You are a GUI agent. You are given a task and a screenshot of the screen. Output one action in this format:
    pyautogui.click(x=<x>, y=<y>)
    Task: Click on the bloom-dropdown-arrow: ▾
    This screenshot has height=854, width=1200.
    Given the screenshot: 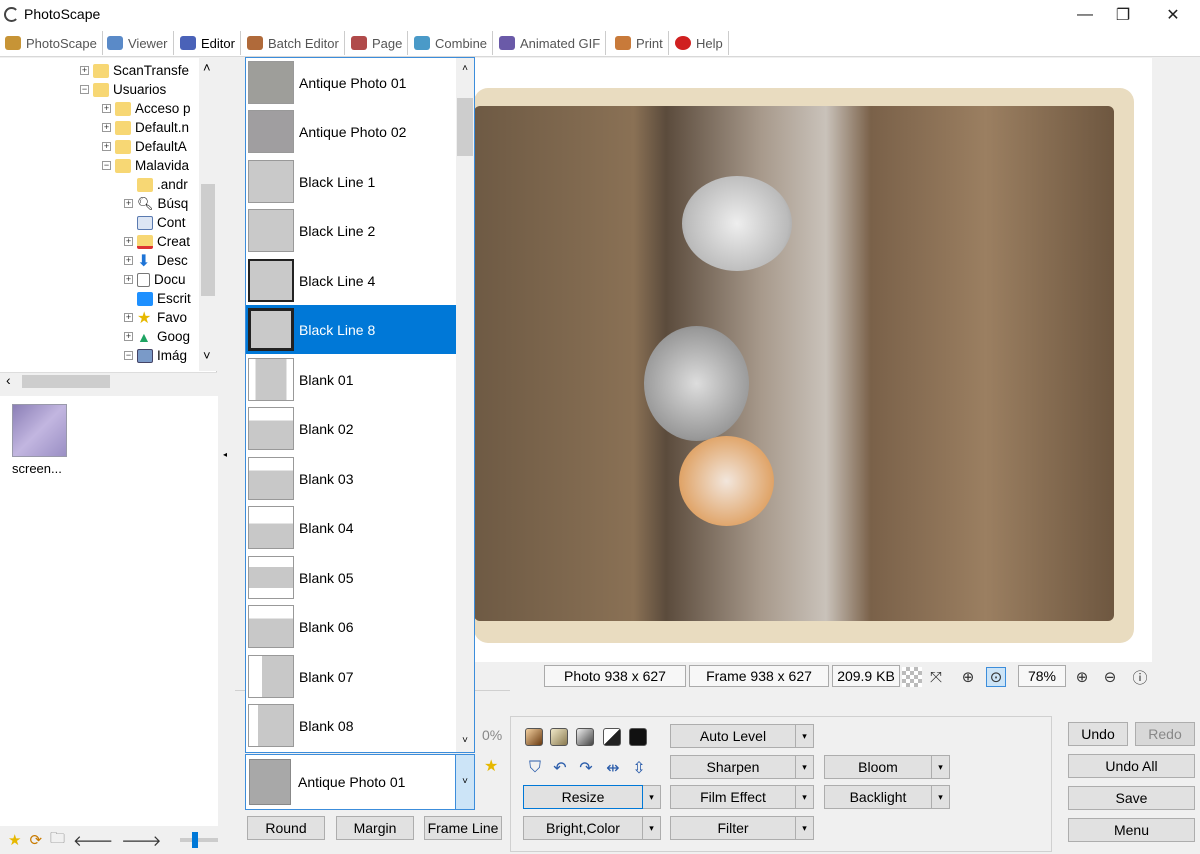 What is the action you would take?
    pyautogui.click(x=941, y=767)
    